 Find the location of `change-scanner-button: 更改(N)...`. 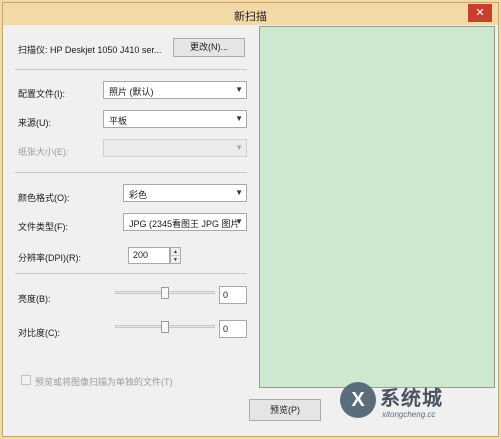

change-scanner-button: 更改(N)... is located at coordinates (209, 47).